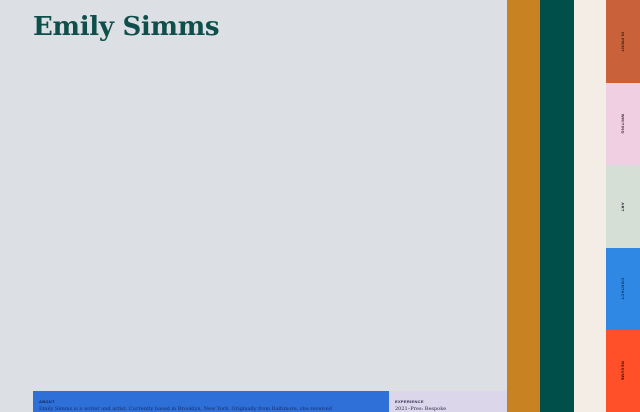  Describe the element at coordinates (448, 401) in the screenshot. I see `experience-section: EXPERIENCE 2021–Pres: Bespoke` at that location.